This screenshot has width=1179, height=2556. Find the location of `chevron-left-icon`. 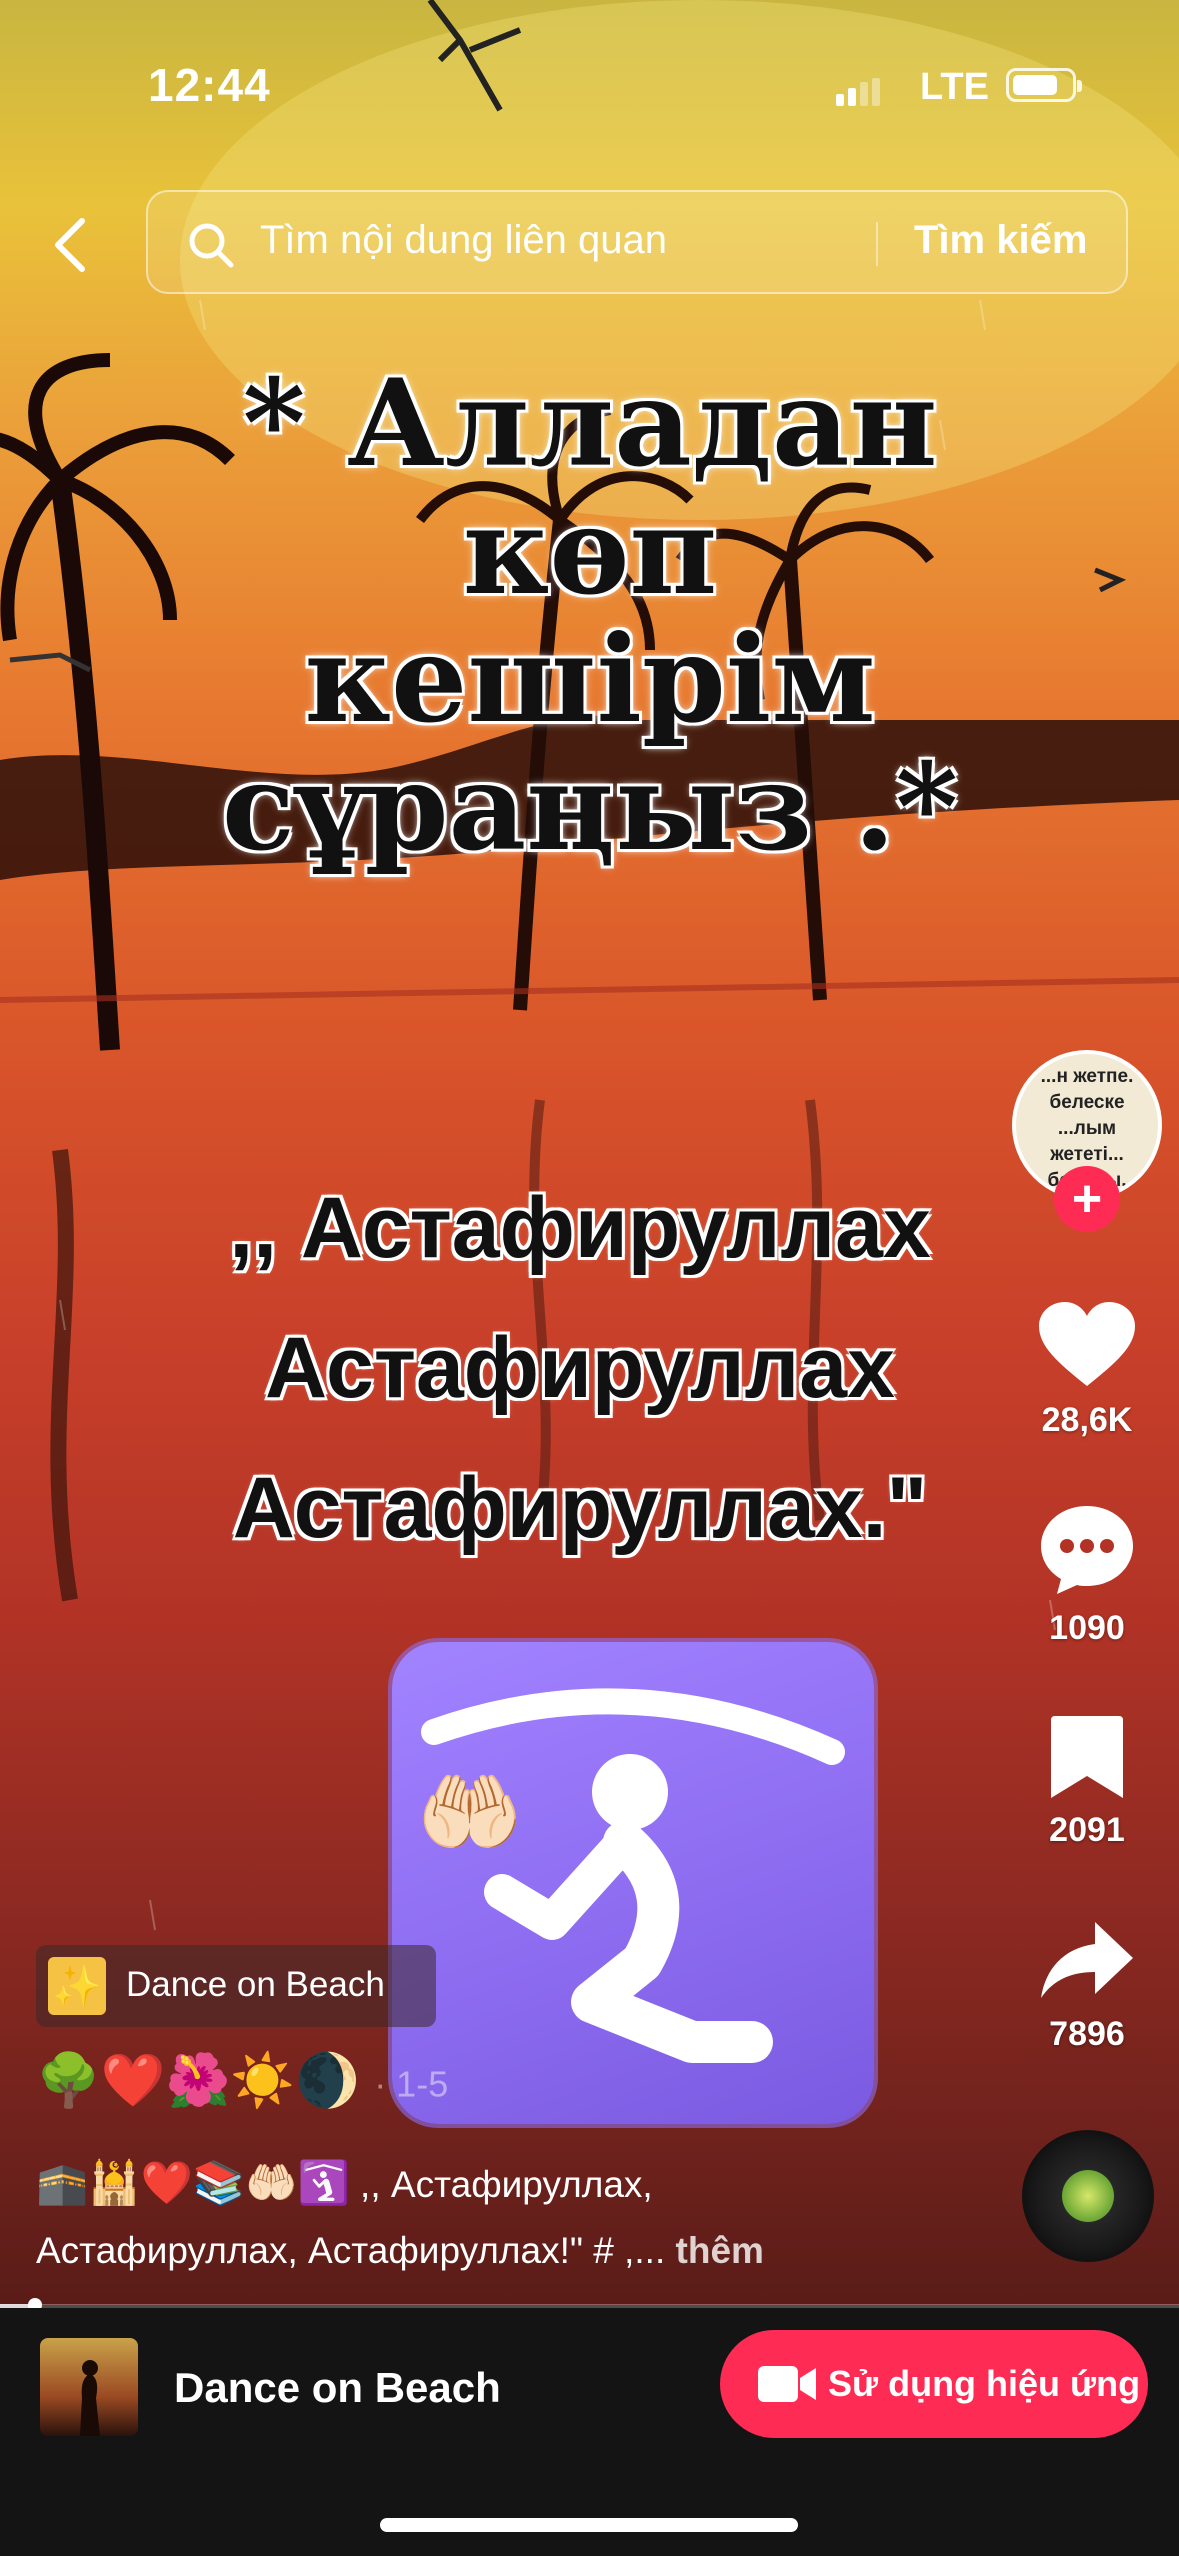

chevron-left-icon is located at coordinates (70, 245).